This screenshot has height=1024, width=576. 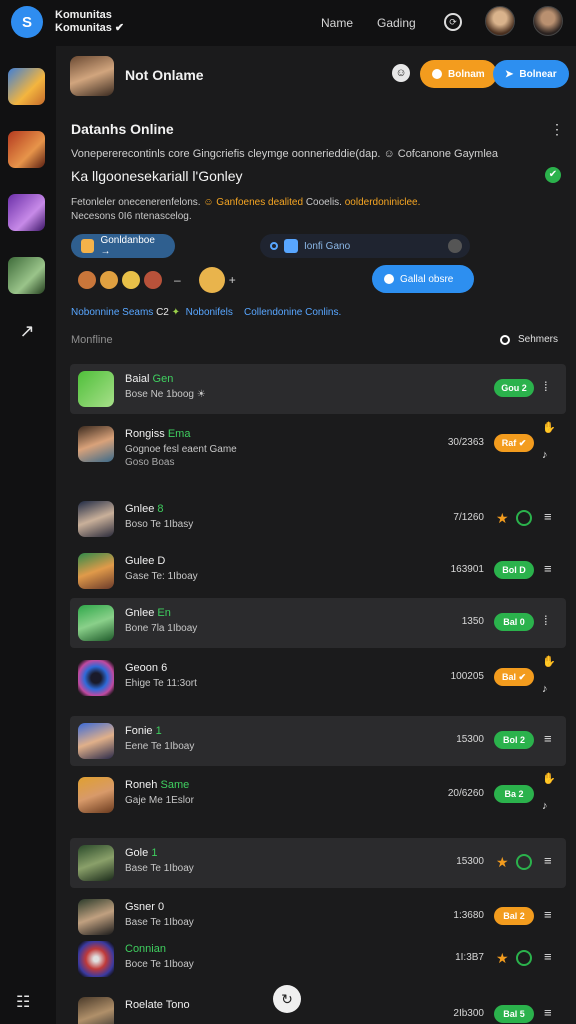 What do you see at coordinates (127, 246) in the screenshot?
I see `chip-label: Gonldanboe →` at bounding box center [127, 246].